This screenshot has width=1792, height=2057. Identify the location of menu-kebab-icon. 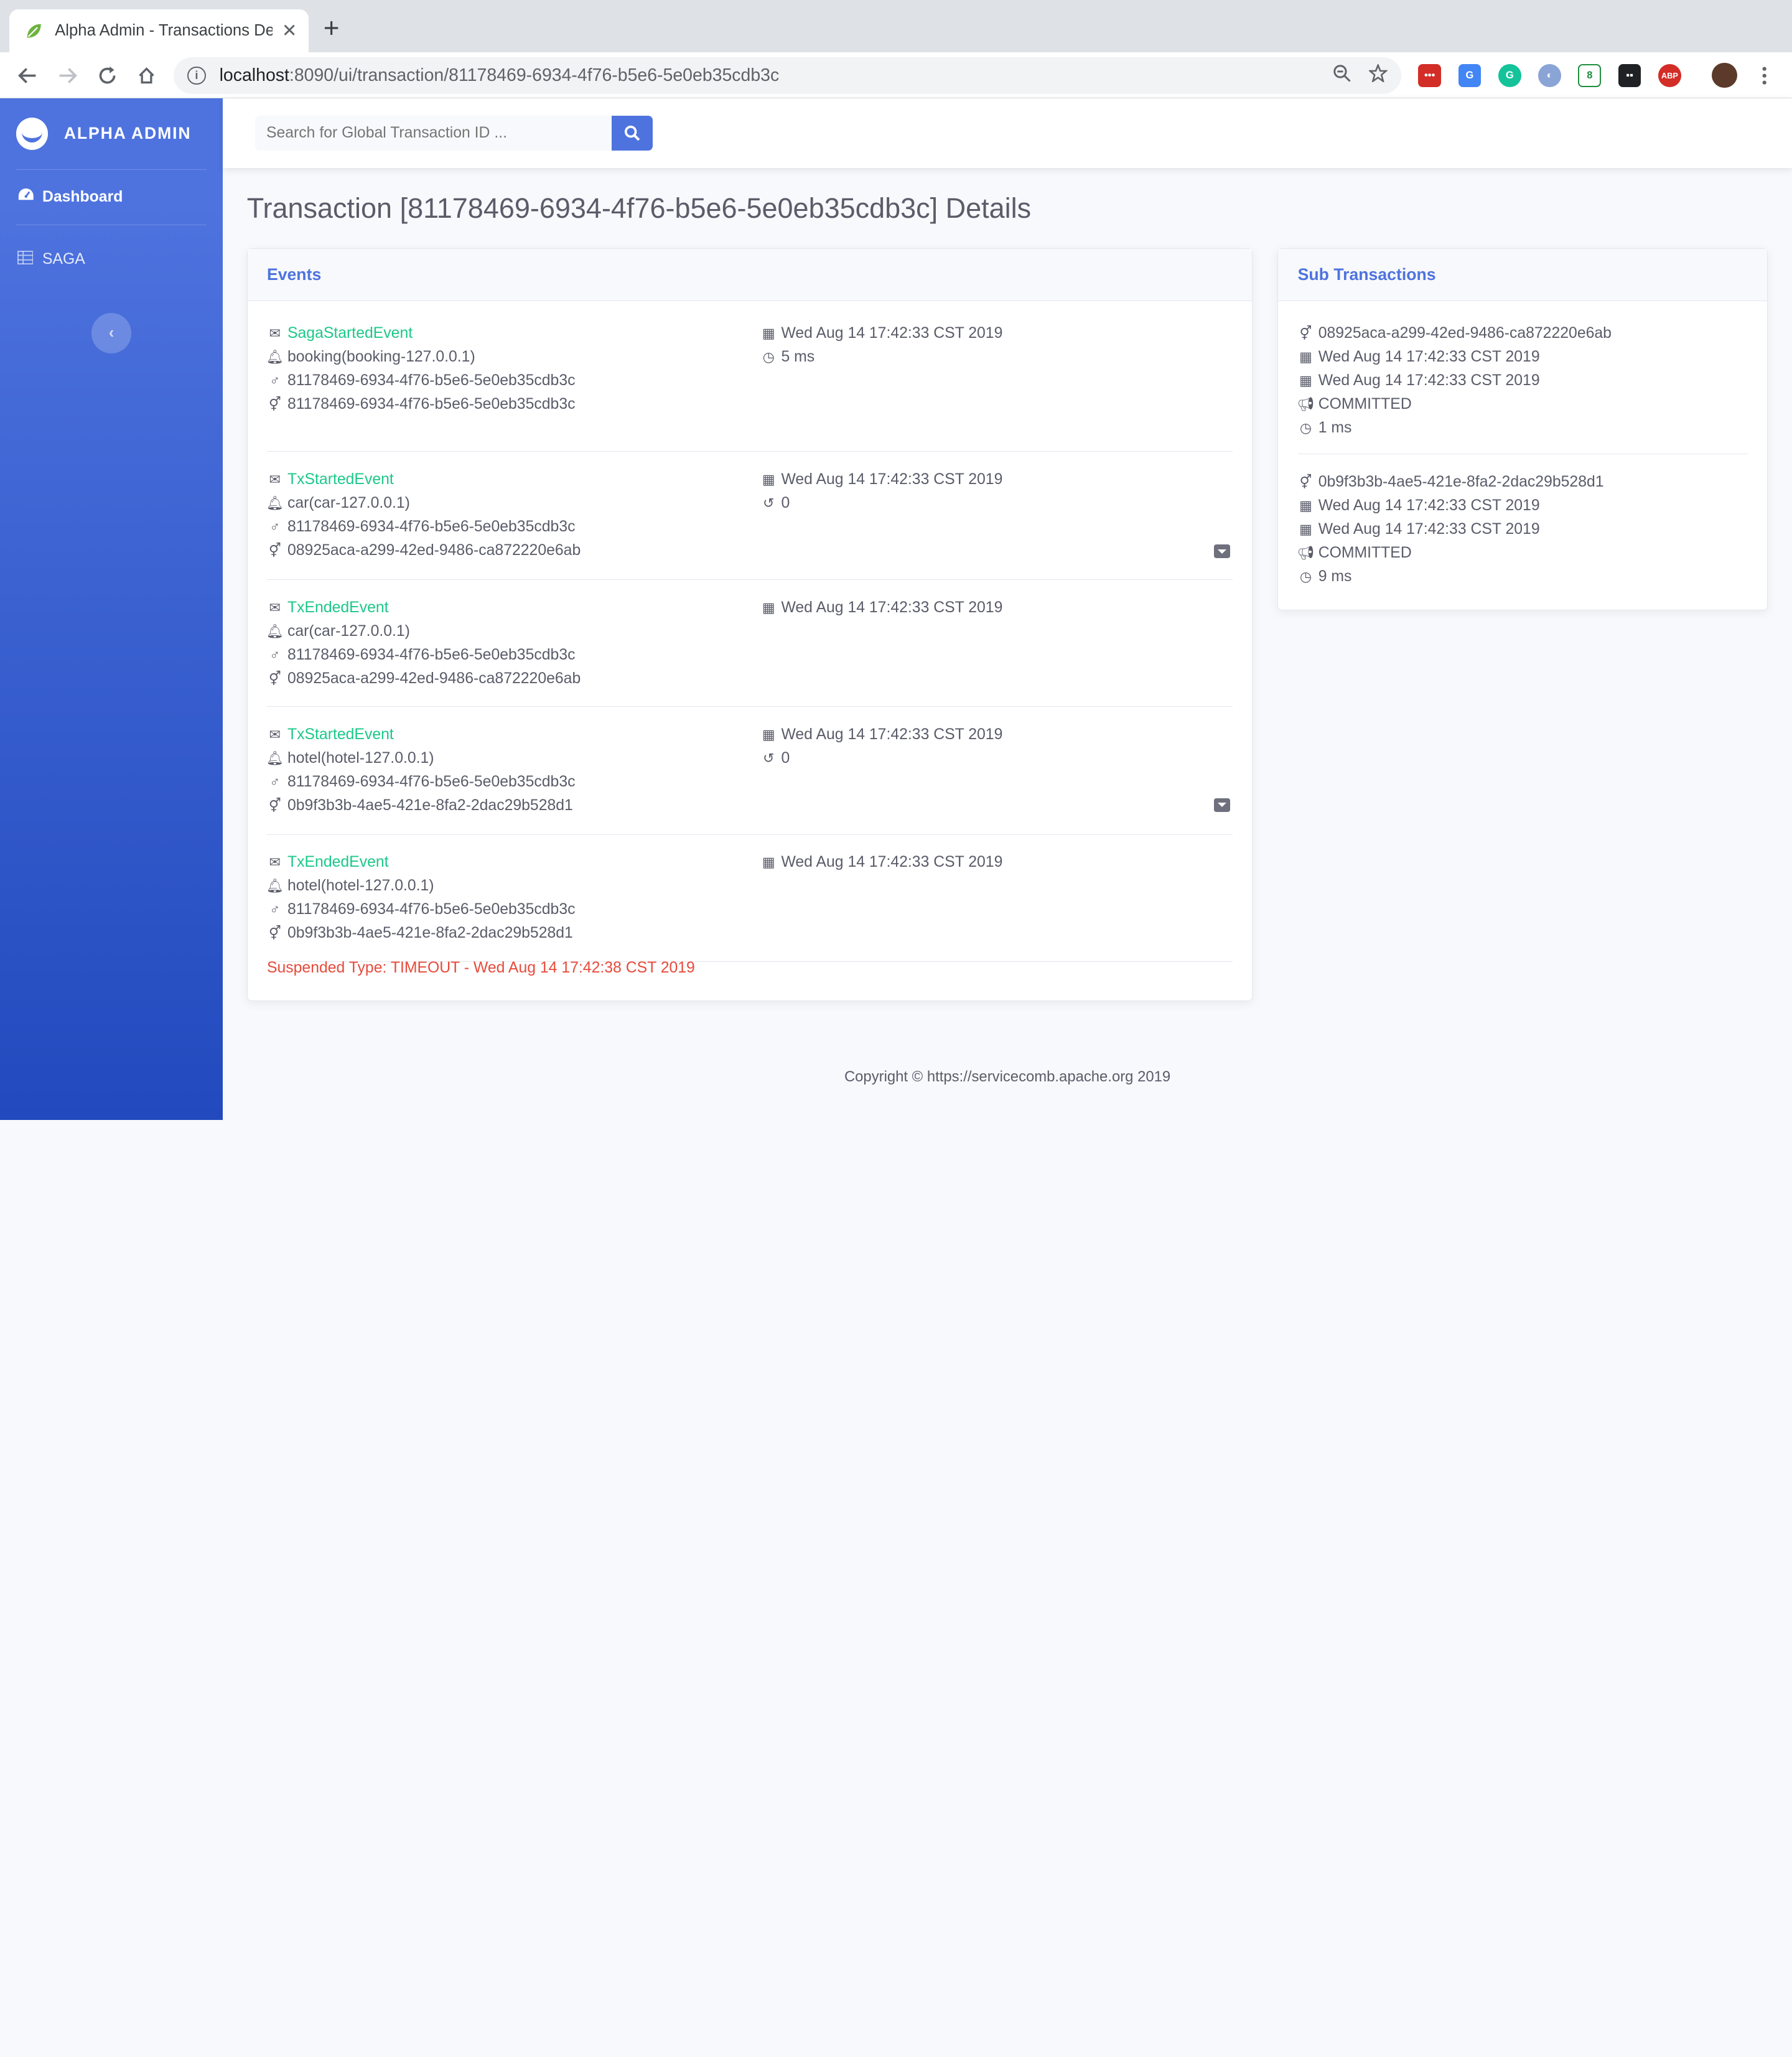
(1764, 75).